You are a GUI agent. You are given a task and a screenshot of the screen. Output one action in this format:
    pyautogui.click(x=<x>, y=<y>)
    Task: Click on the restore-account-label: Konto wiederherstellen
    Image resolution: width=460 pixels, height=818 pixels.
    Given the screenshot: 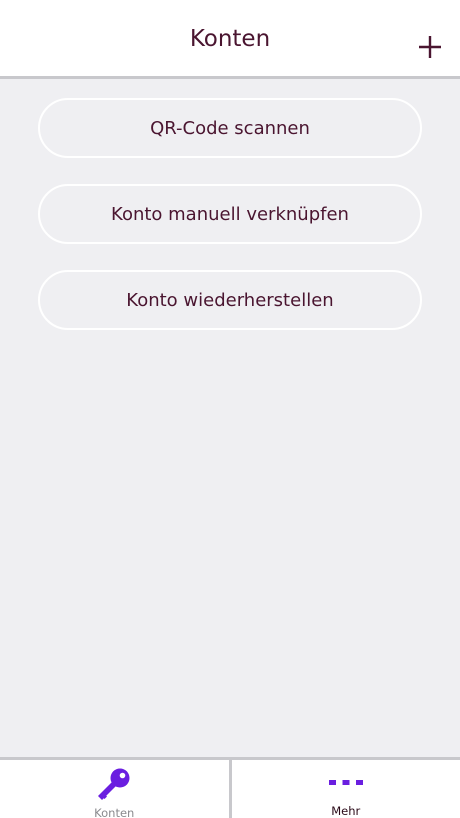 What is the action you would take?
    pyautogui.click(x=230, y=300)
    